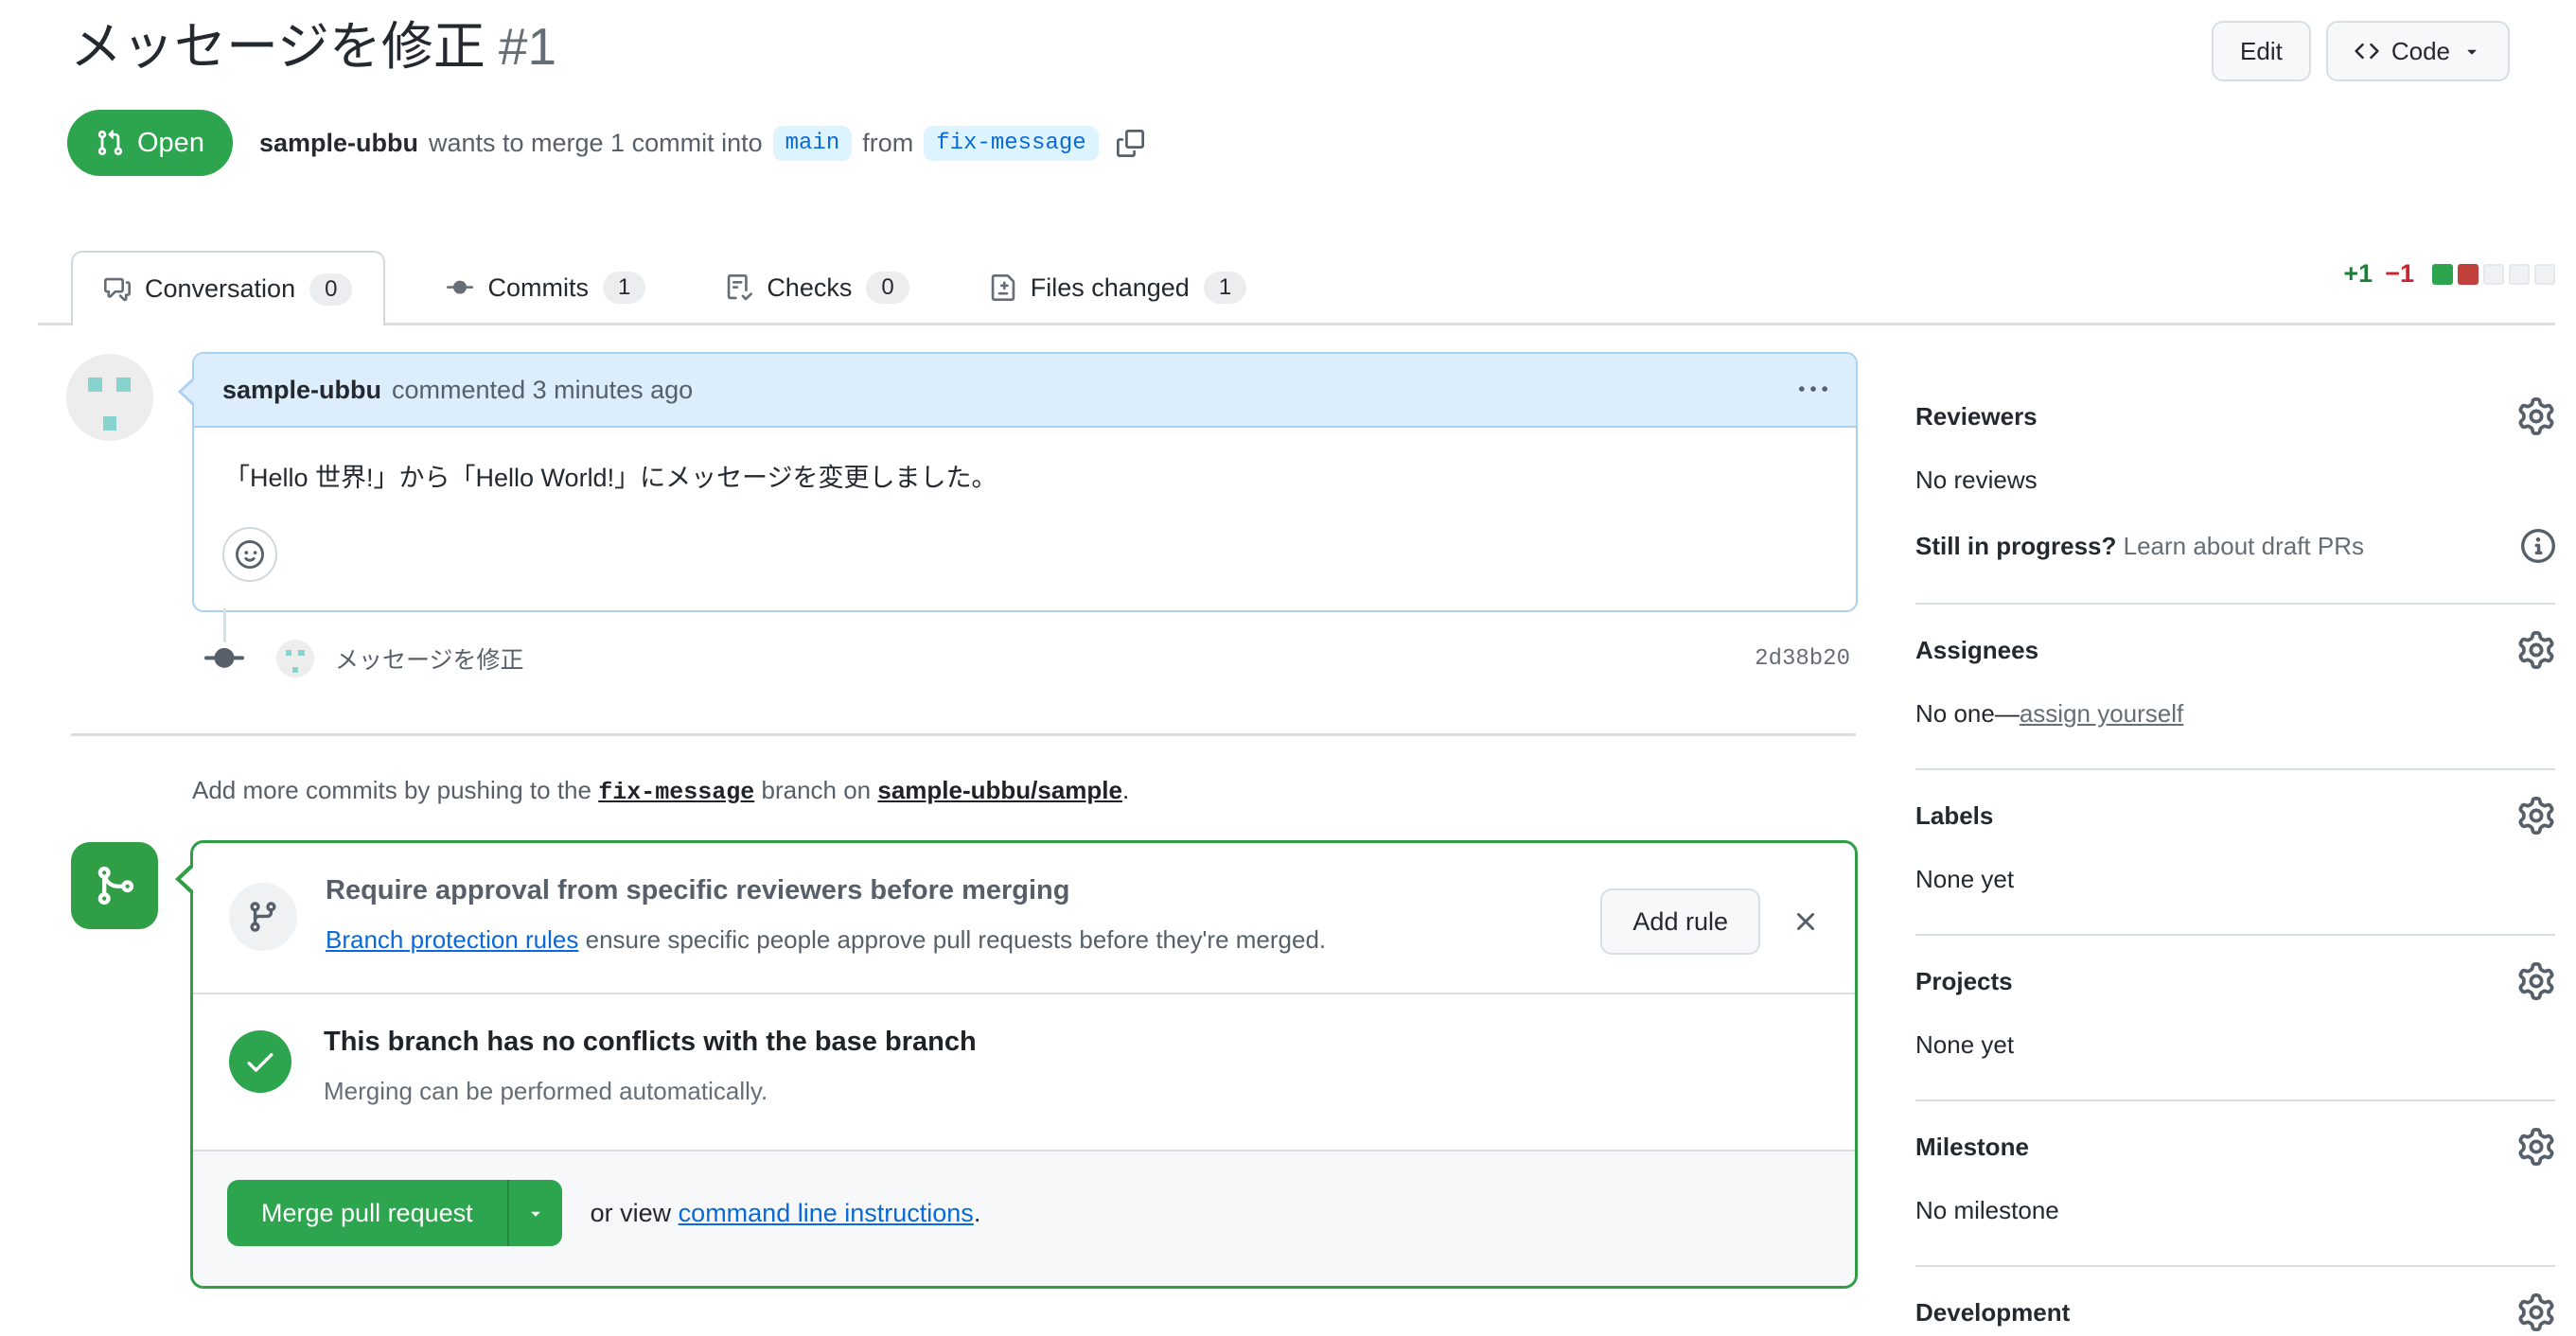  What do you see at coordinates (1976, 416) in the screenshot?
I see `reviewers-title: Reviewers` at bounding box center [1976, 416].